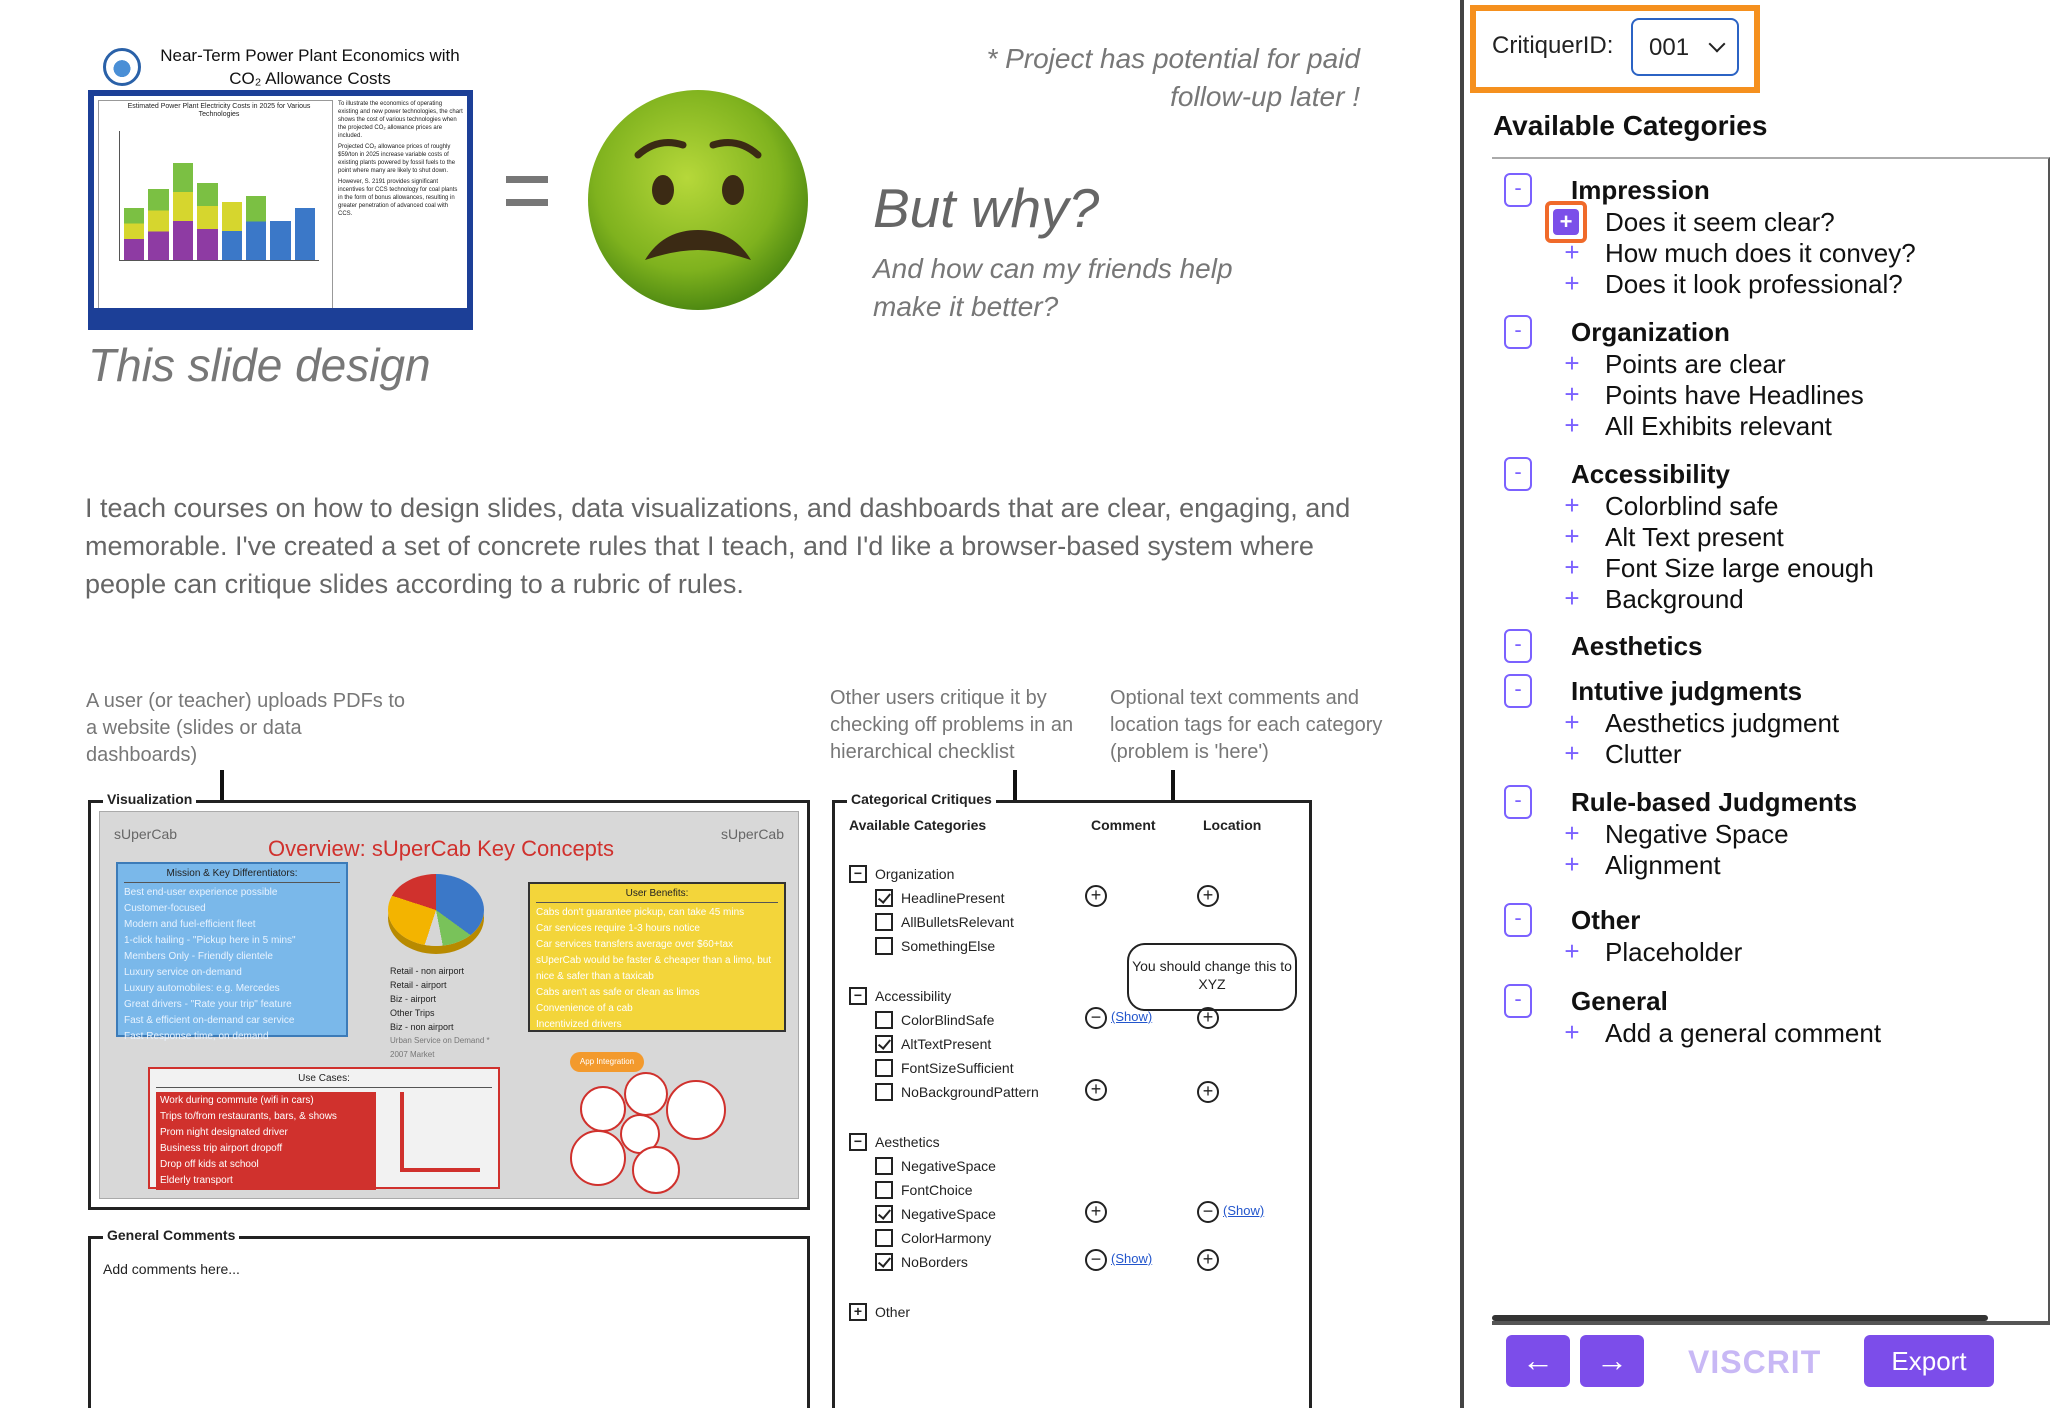 Image resolution: width=2056 pixels, height=1408 pixels. What do you see at coordinates (324, 1079) in the screenshot?
I see `mock-usecases-title: Use Cases:` at bounding box center [324, 1079].